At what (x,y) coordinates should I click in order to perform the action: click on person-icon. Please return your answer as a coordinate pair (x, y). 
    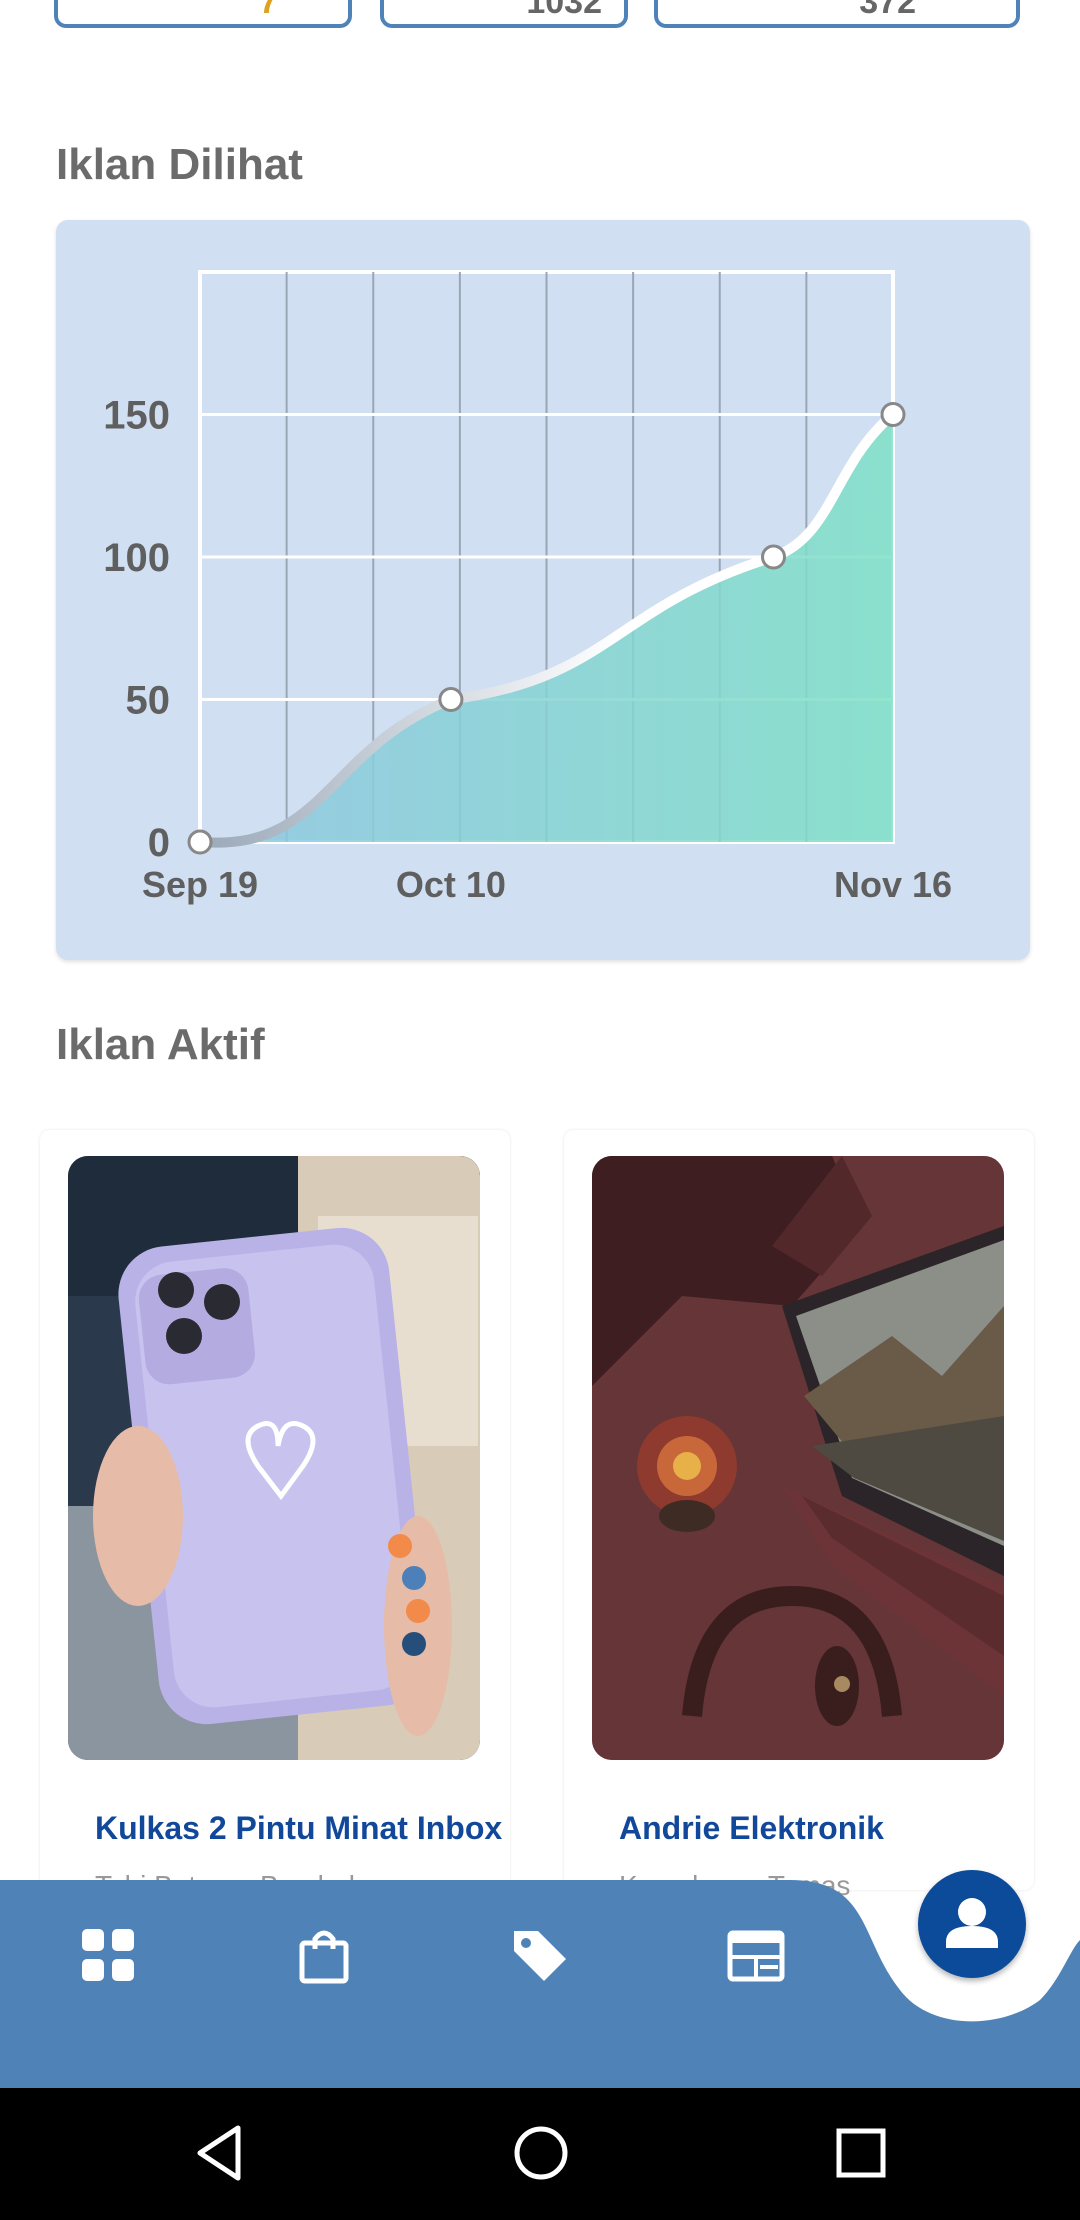
    Looking at the image, I should click on (972, 1923).